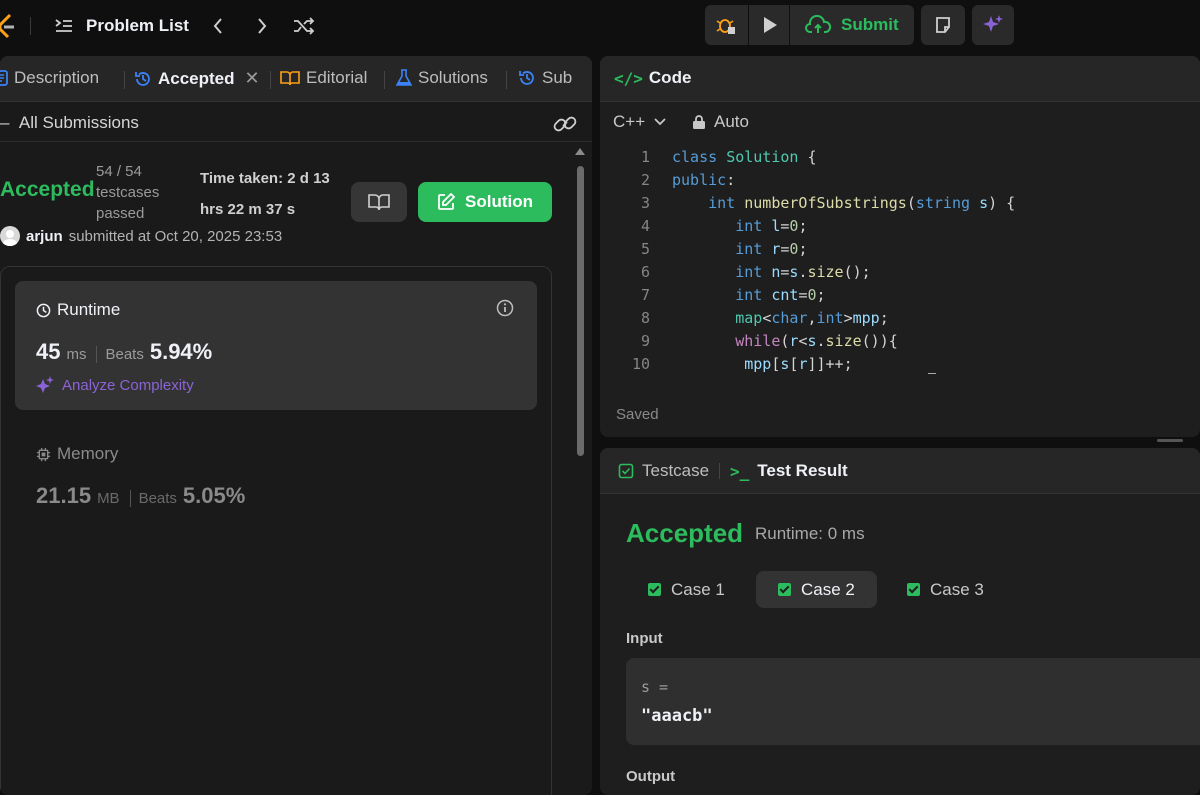 The height and width of the screenshot is (795, 1200). I want to click on code-line: 9 while(r<s.size()){, so click(900, 343).